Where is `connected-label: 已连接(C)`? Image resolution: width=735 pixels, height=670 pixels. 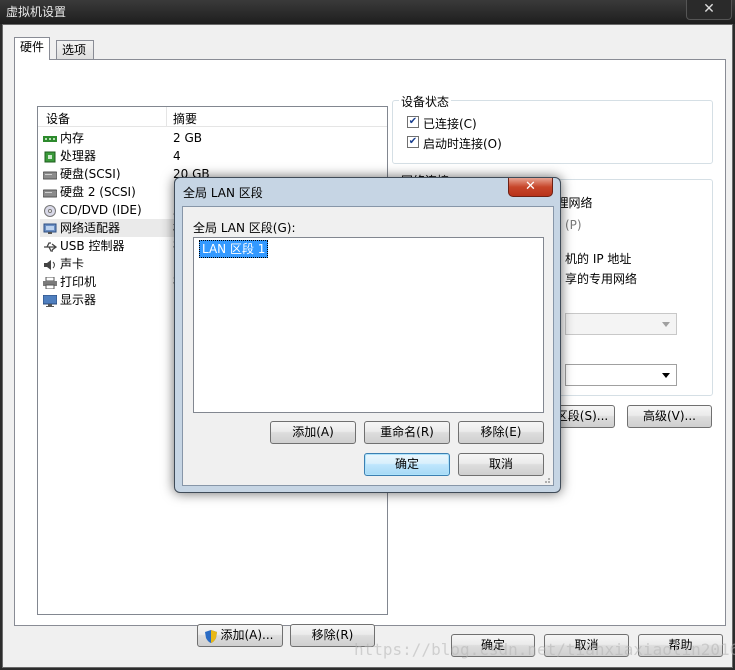
connected-label: 已连接(C) is located at coordinates (450, 123).